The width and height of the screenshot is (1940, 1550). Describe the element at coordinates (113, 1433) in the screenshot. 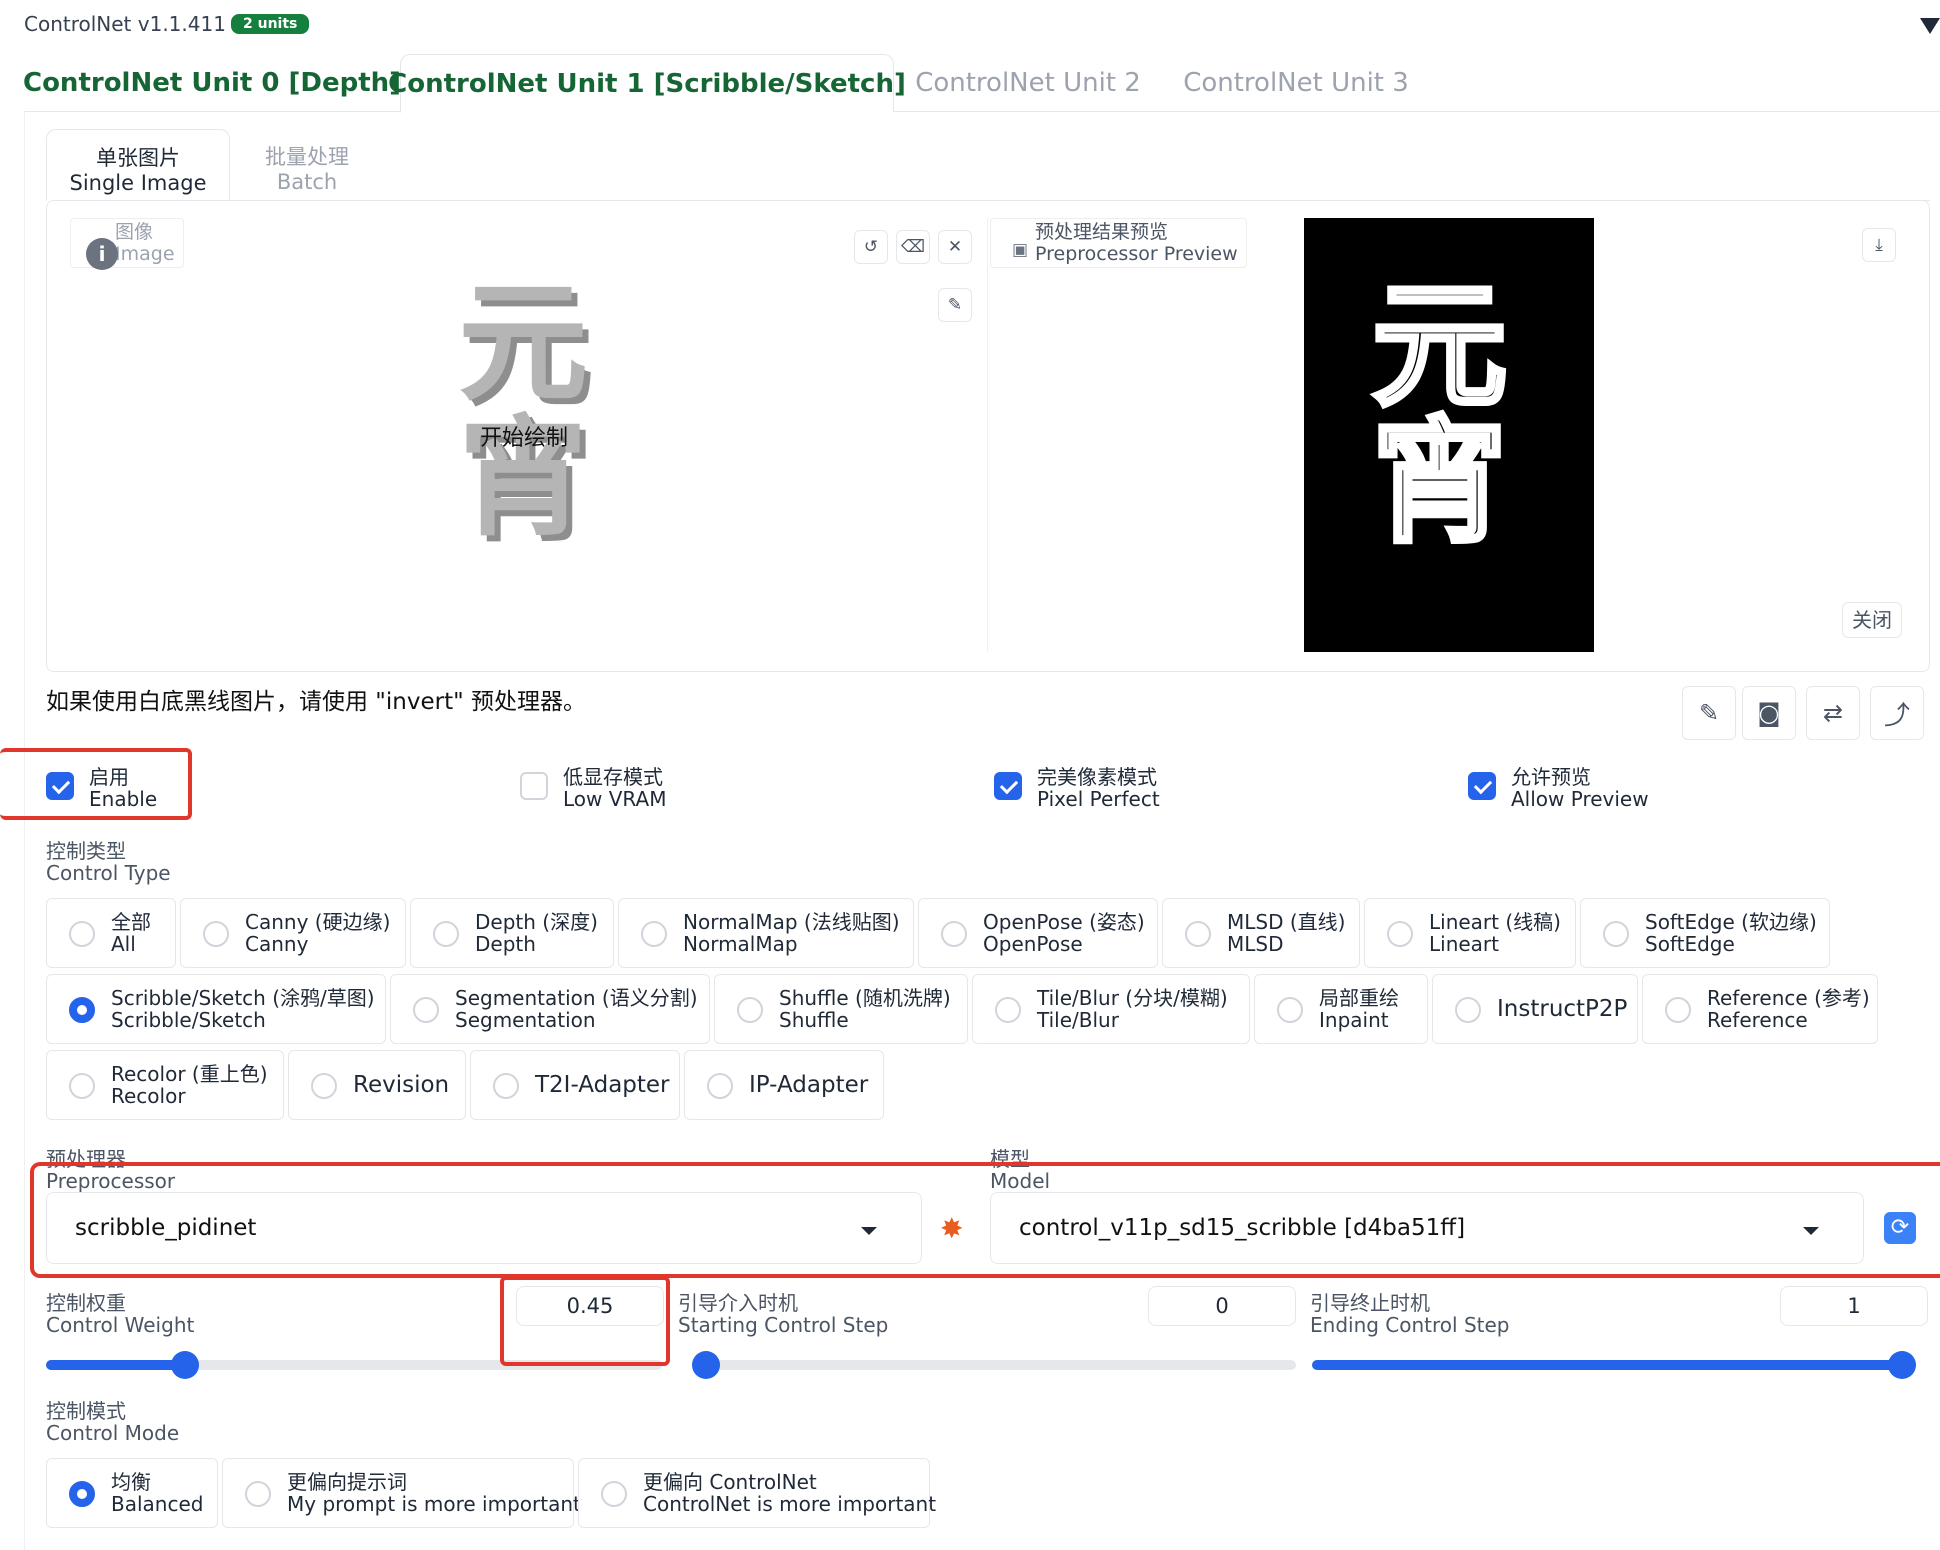

I see `control-mode-label-en: Control Mode` at that location.